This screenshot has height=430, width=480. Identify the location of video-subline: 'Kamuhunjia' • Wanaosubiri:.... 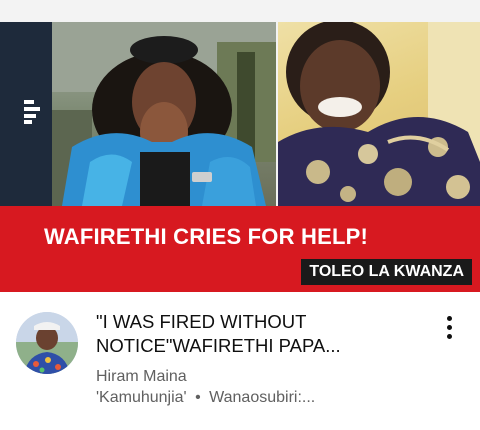
(205, 398).